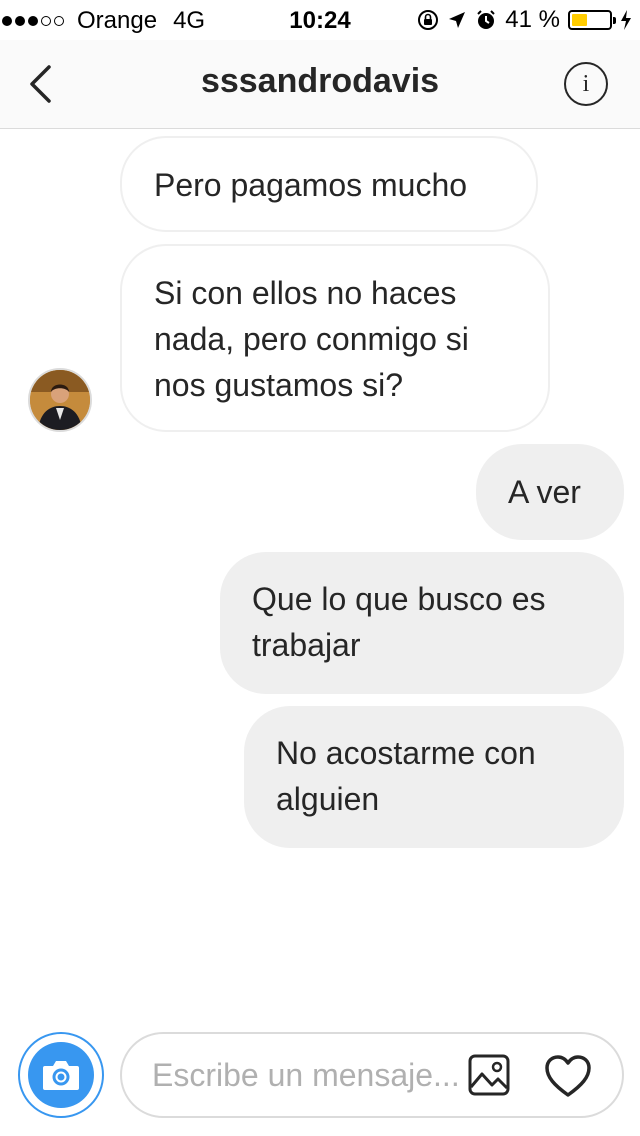 This screenshot has width=640, height=1136. What do you see at coordinates (434, 777) in the screenshot?
I see `message-bubble-outgoing: No acostarme con alguien` at bounding box center [434, 777].